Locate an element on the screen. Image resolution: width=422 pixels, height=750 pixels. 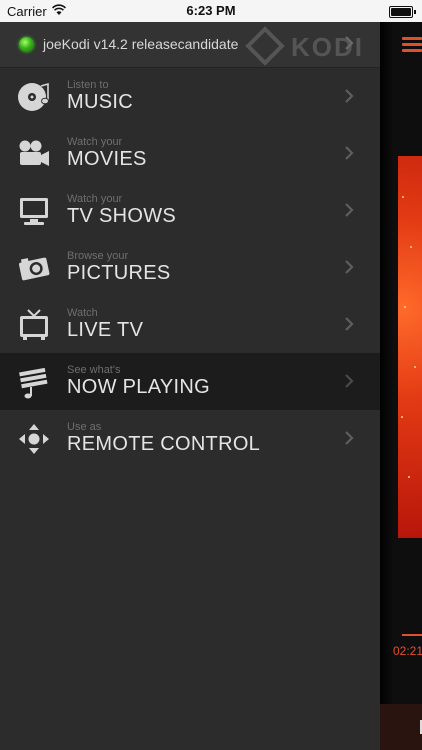
playback-progress-bar is located at coordinates (412, 635).